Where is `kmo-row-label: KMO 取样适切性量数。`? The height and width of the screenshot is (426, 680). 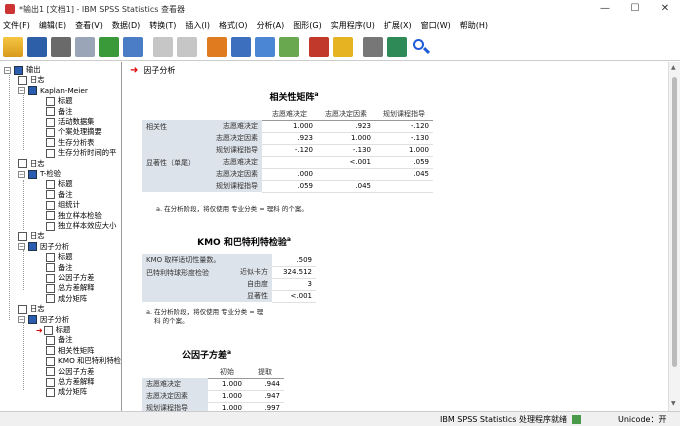
kmo-row-label: KMO 取样适切性量数。 is located at coordinates (207, 260).